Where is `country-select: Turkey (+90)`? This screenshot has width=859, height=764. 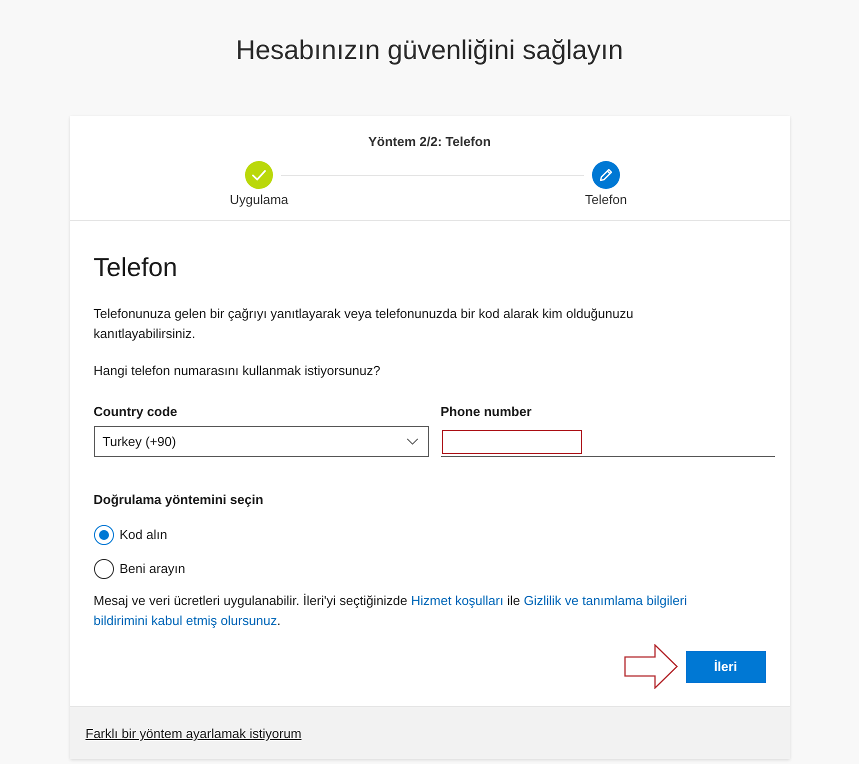
country-select: Turkey (+90) is located at coordinates (261, 441).